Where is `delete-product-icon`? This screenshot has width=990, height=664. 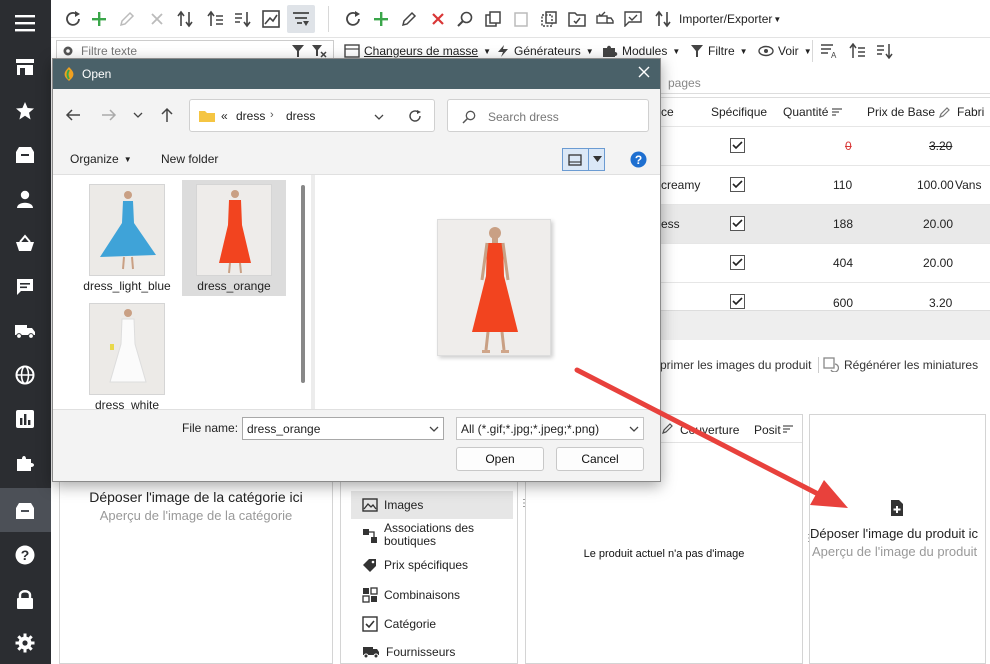 delete-product-icon is located at coordinates (438, 19).